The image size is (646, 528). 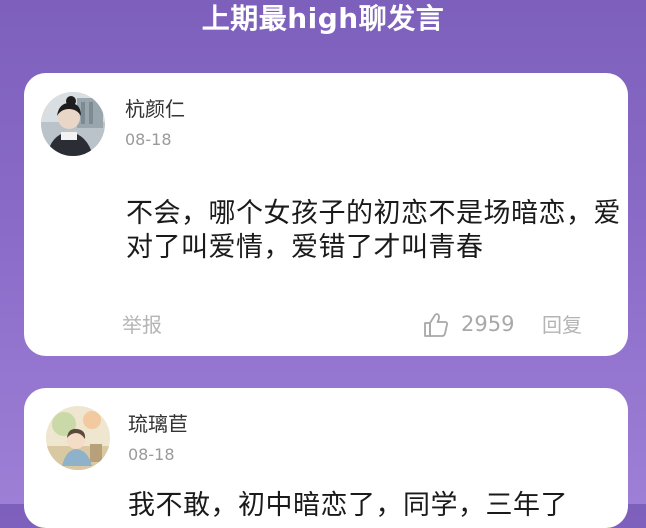 I want to click on username: 琉璃苣, so click(x=158, y=424).